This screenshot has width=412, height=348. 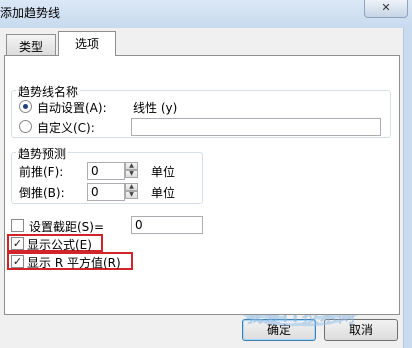 I want to click on show-r2-label: 显示 R 平方值(R), so click(x=74, y=263).